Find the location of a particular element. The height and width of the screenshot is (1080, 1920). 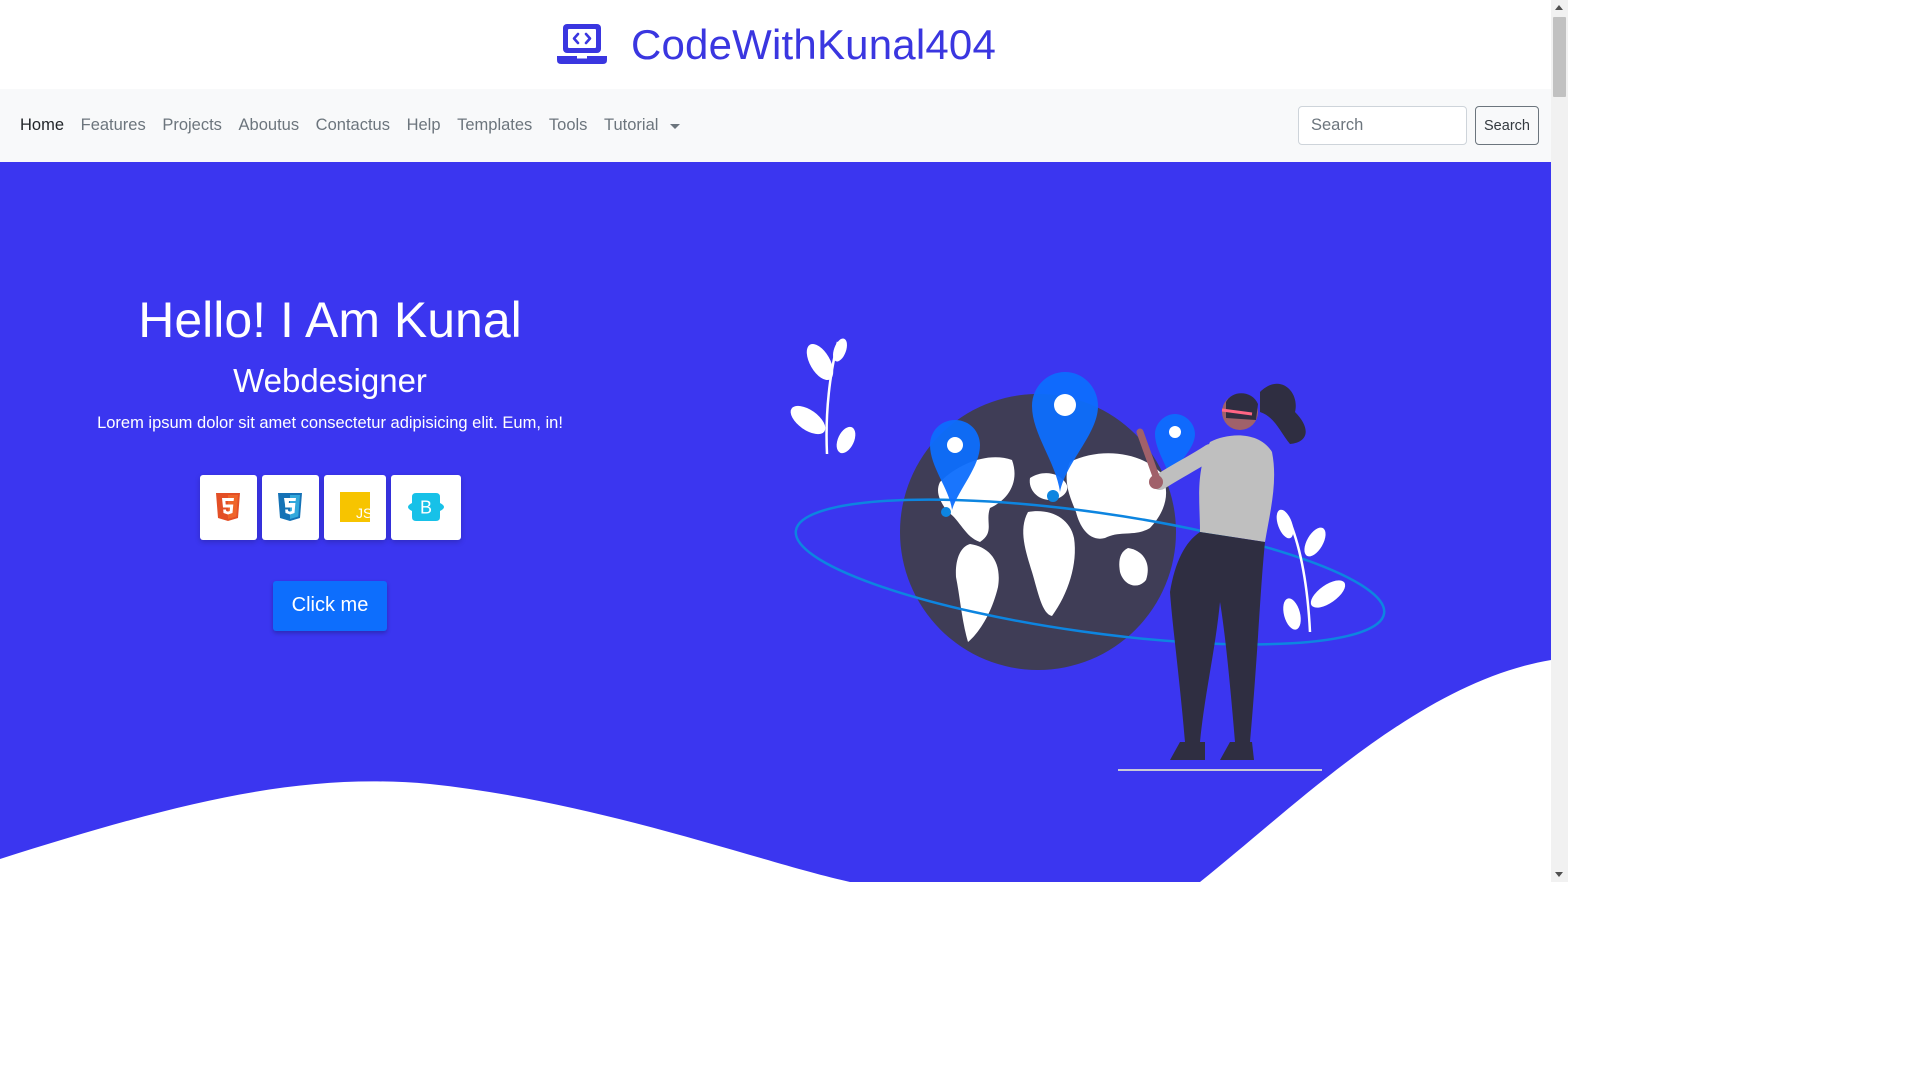

bootstrap-badge: B is located at coordinates (425, 507).